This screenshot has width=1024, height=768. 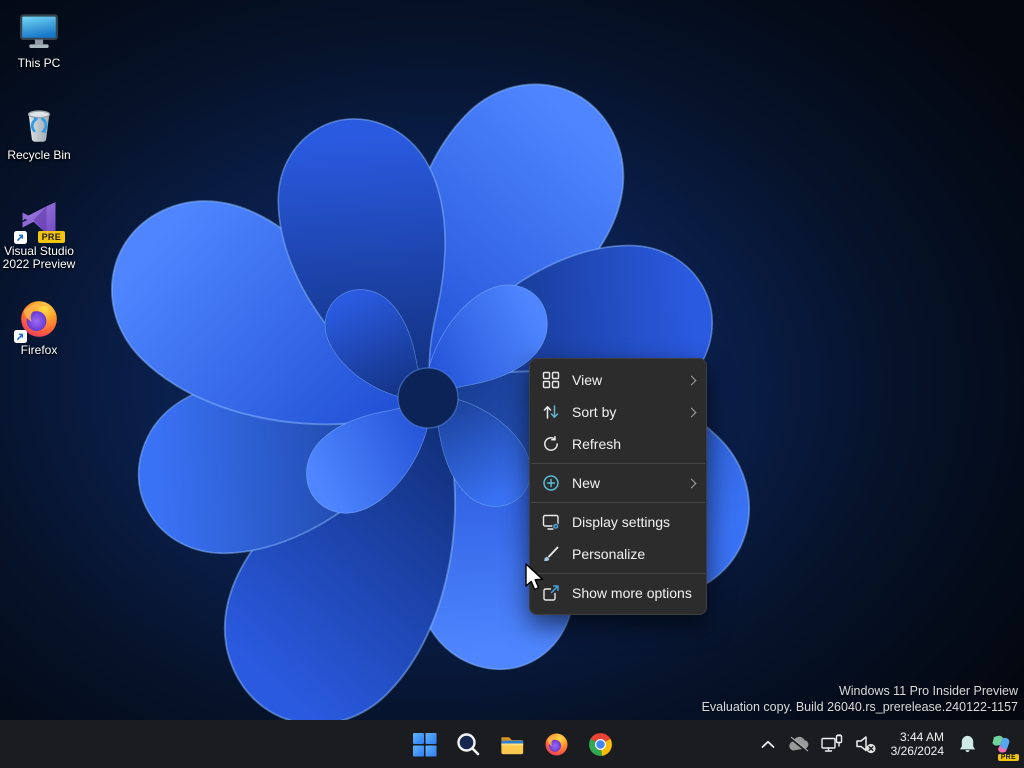 I want to click on menu-item-label: Display settings, so click(x=621, y=522).